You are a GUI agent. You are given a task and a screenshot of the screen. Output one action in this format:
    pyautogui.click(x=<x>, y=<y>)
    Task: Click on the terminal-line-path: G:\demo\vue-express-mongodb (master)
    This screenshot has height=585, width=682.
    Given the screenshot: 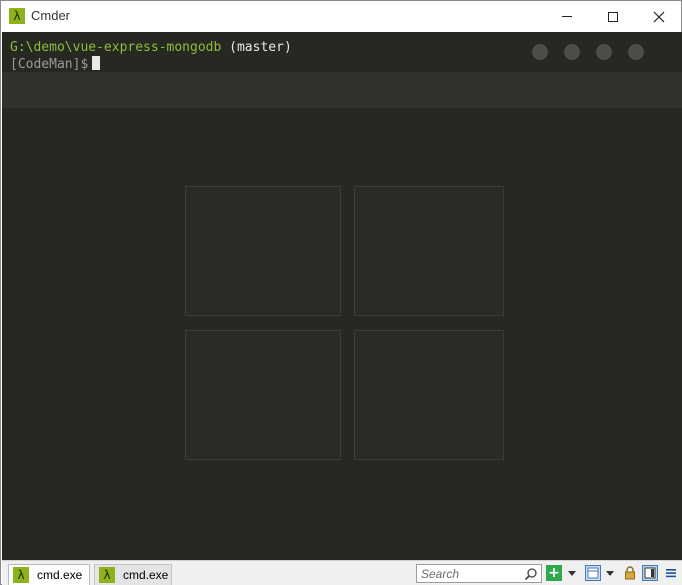 What is the action you would take?
    pyautogui.click(x=151, y=48)
    